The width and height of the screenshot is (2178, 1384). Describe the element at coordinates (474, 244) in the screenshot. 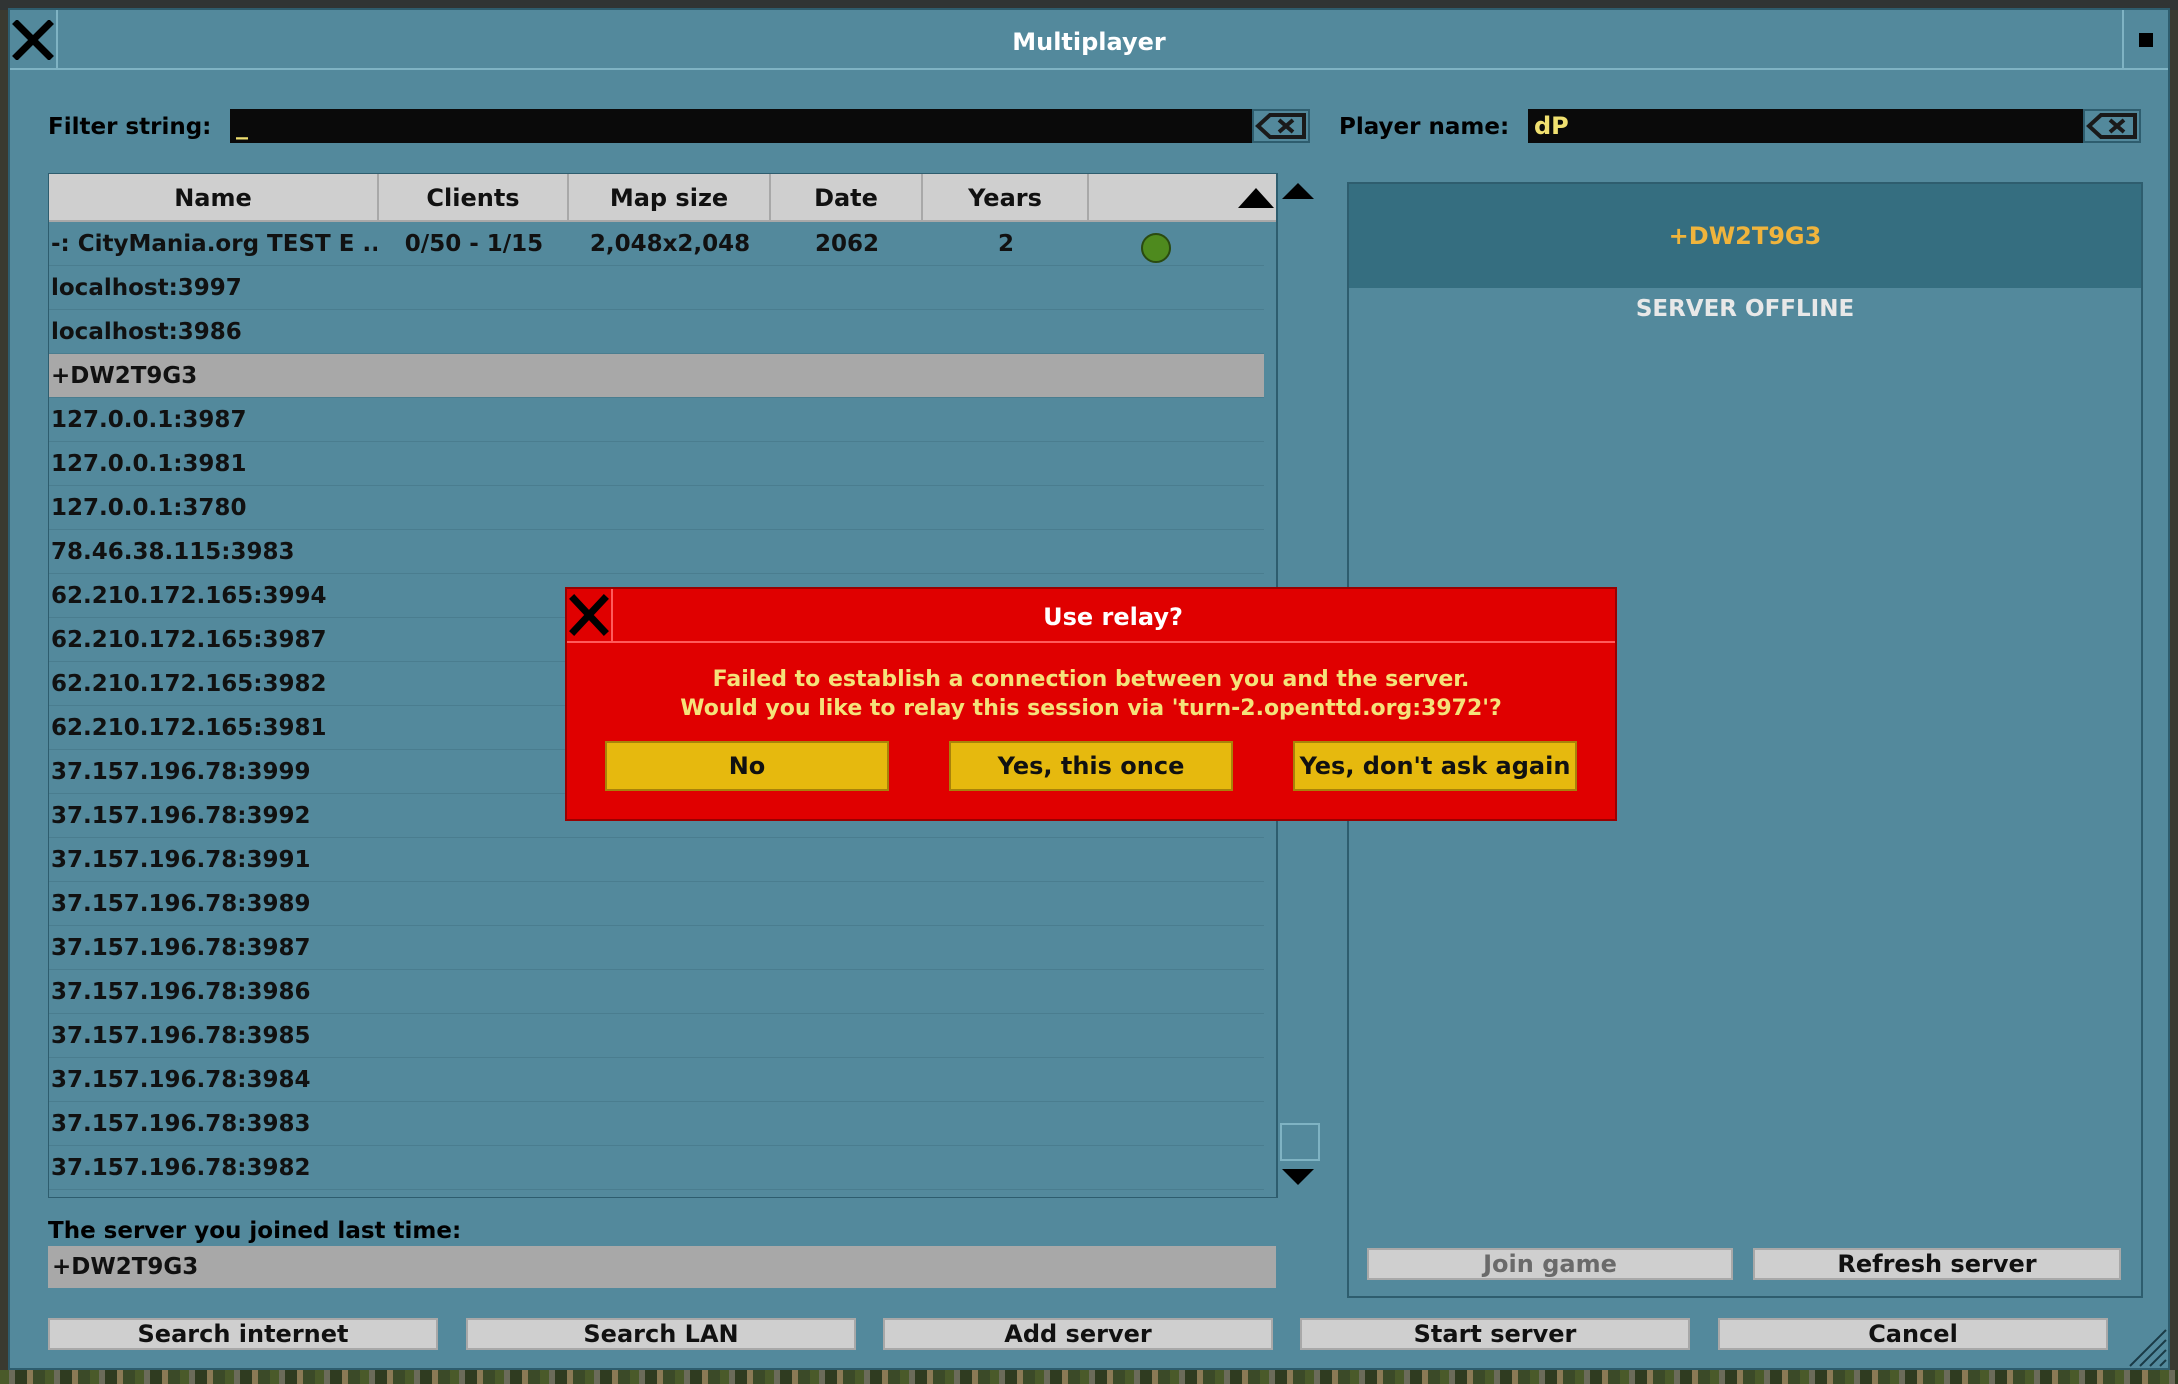

I see `server-clients: 0/50 - 1/15` at that location.